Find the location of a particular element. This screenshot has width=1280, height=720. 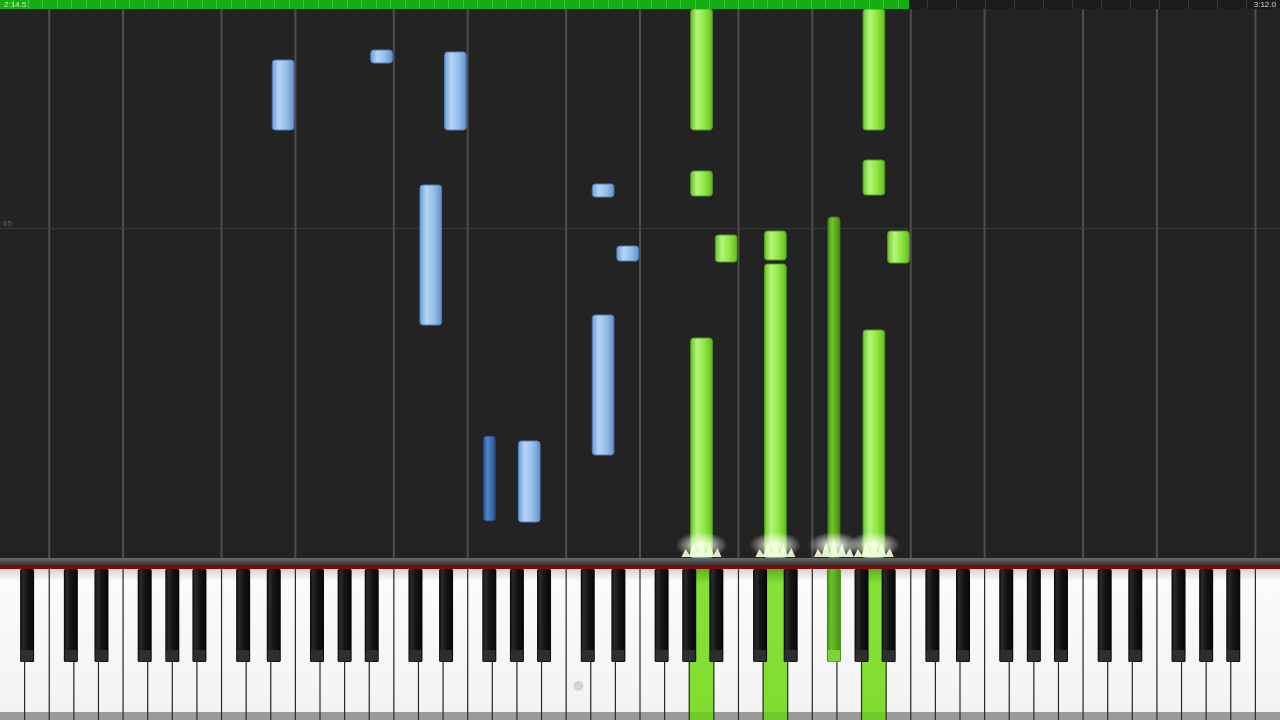

elapsed-time: 2:14.5 is located at coordinates (15, 4).